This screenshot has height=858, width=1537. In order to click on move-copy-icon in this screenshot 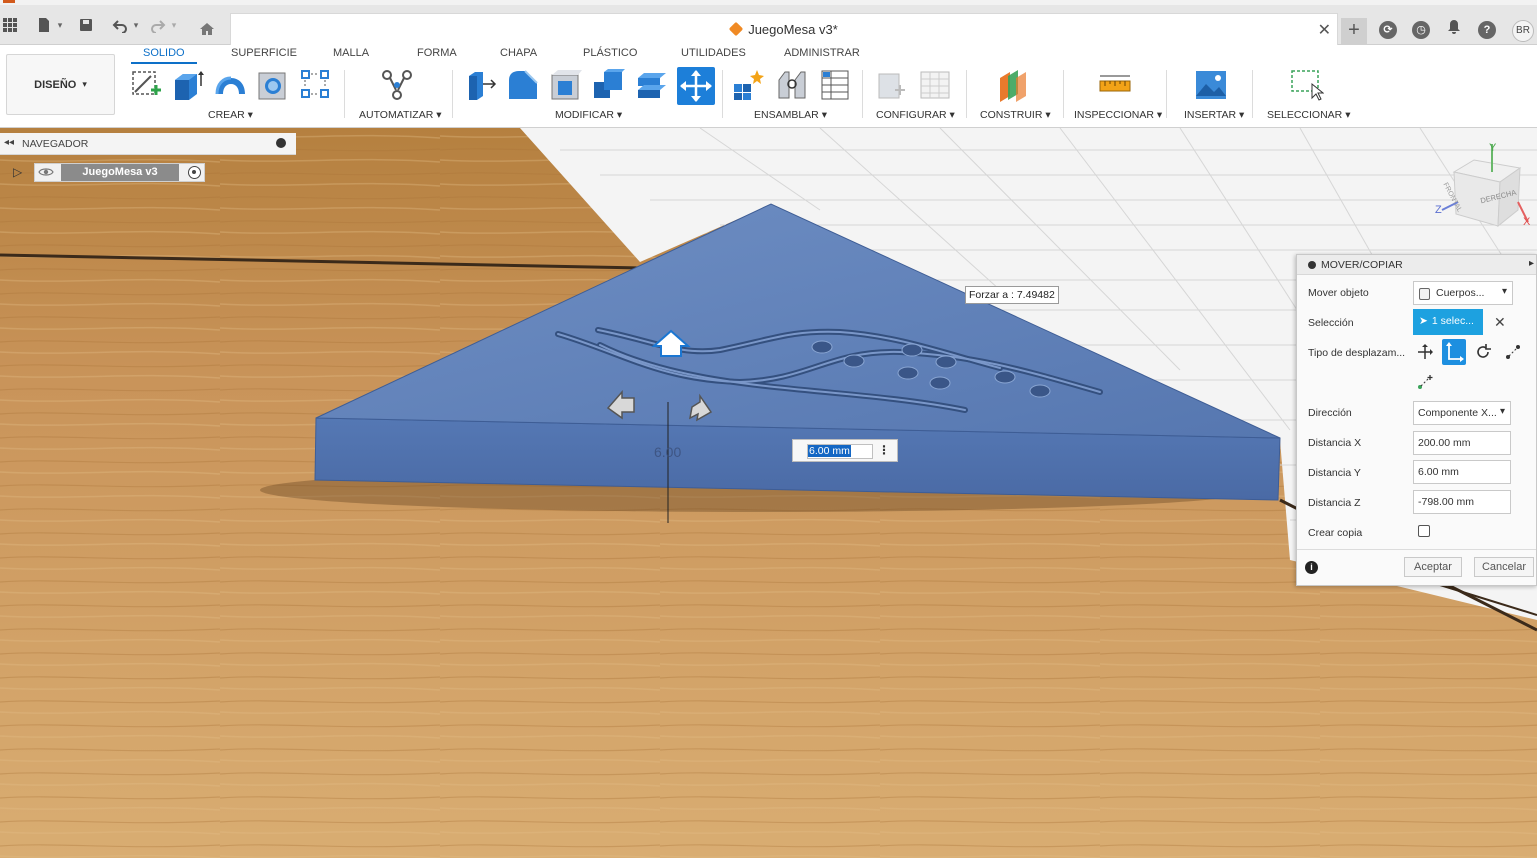, I will do `click(696, 86)`.